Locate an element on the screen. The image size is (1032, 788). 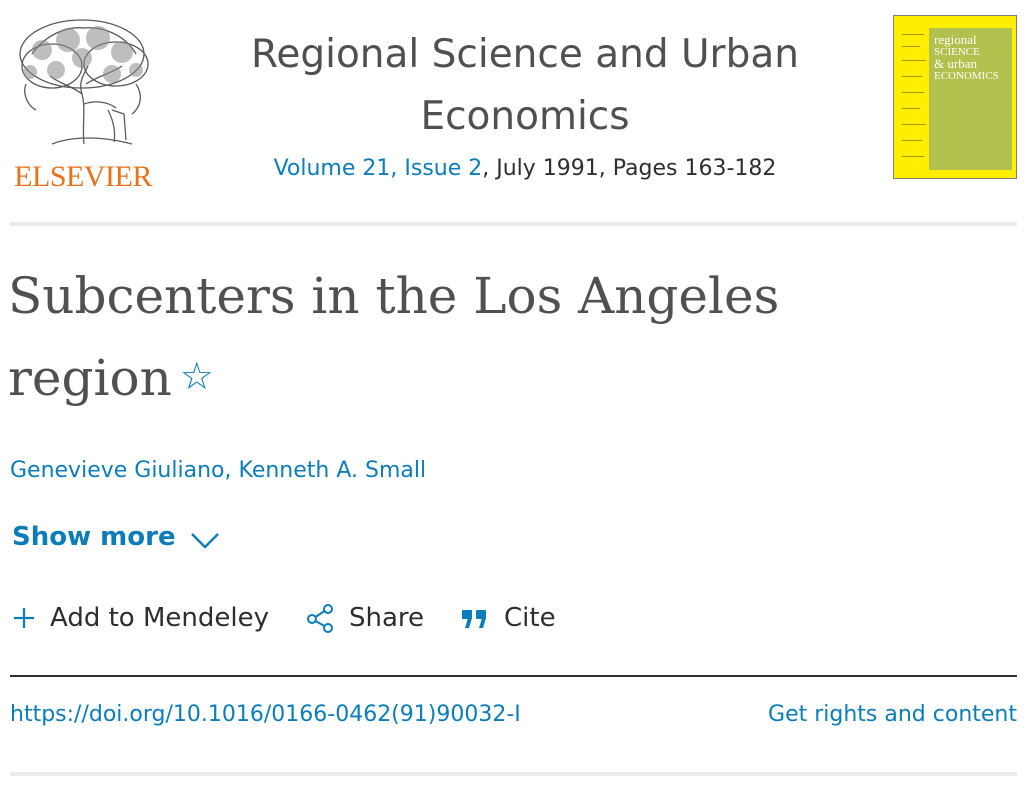
add-to-mendeley-button: Add to Mendeley is located at coordinates (140, 618).